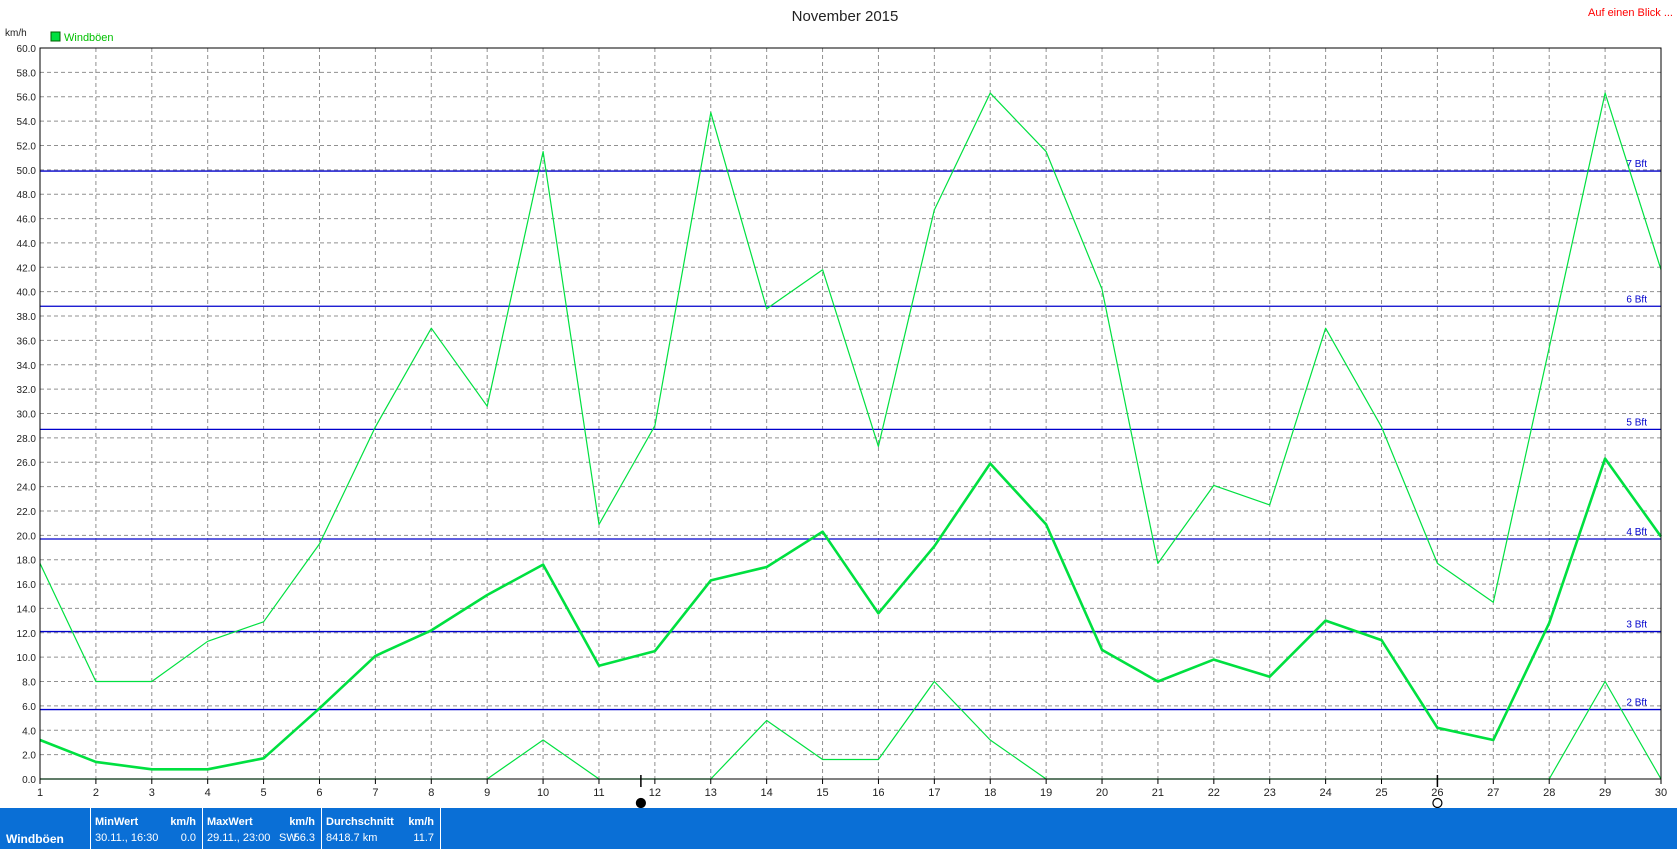 Image resolution: width=1677 pixels, height=849 pixels. Describe the element at coordinates (1636, 299) in the screenshot. I see `beaufort-label: 6 Bft` at that location.